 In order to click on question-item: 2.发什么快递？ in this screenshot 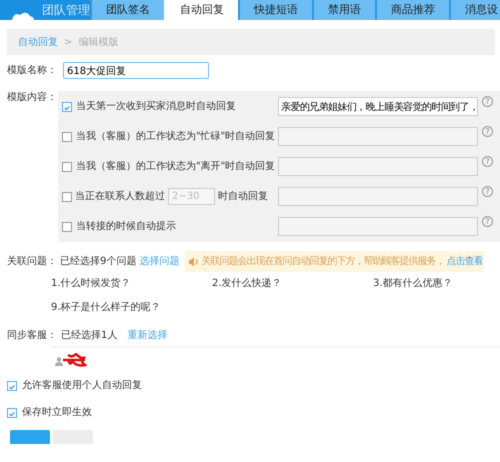, I will do `click(247, 283)`.